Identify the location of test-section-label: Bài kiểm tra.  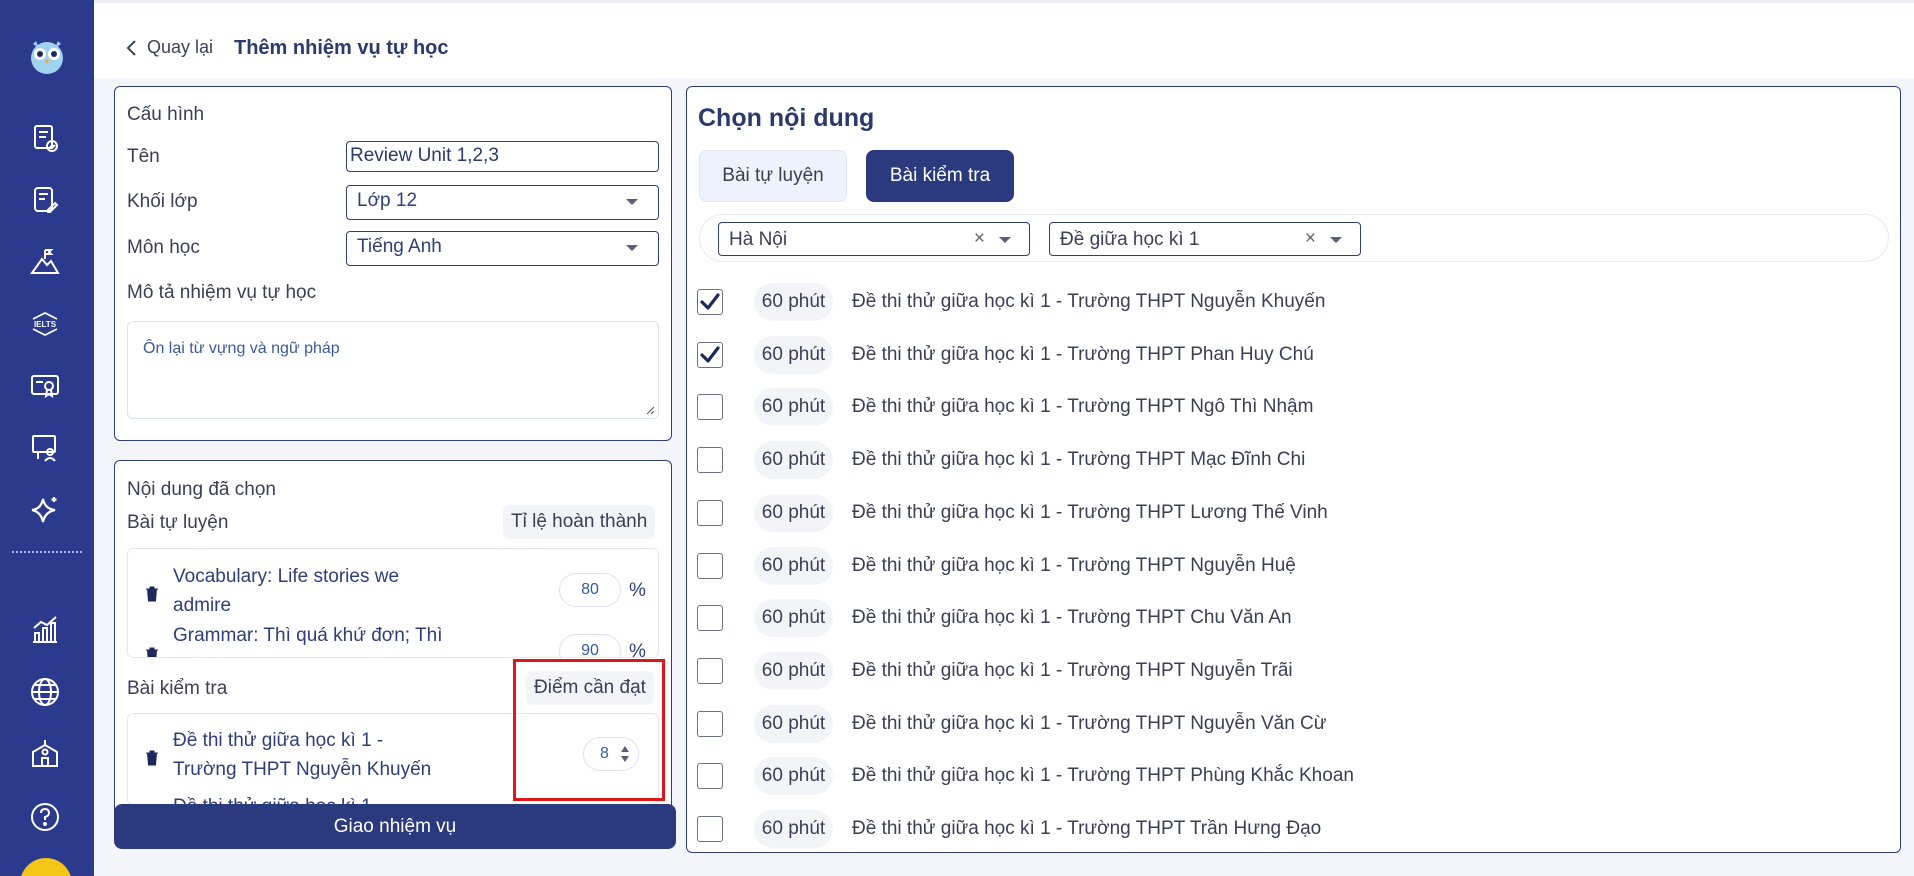
(177, 688).